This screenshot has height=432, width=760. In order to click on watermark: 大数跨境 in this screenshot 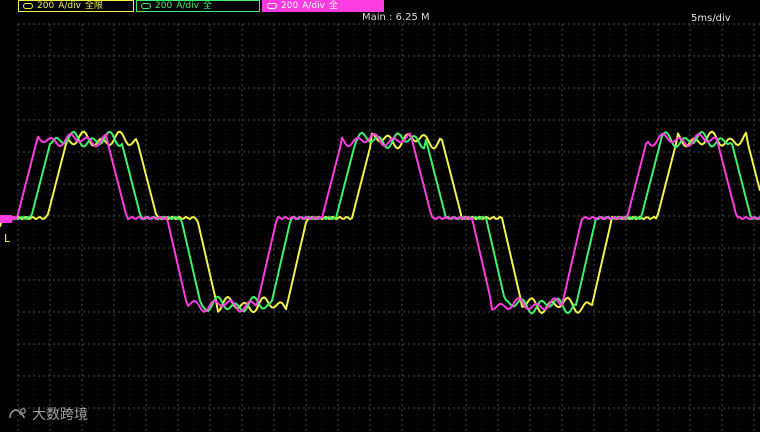, I will do `click(48, 414)`.